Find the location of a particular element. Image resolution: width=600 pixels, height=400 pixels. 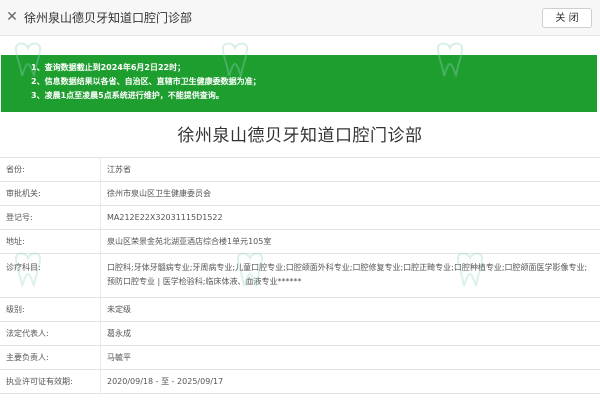

row-license-validity: 执业许可证有效期: 2020/09/18 - 至 - 2025/09/17 is located at coordinates (300, 382).